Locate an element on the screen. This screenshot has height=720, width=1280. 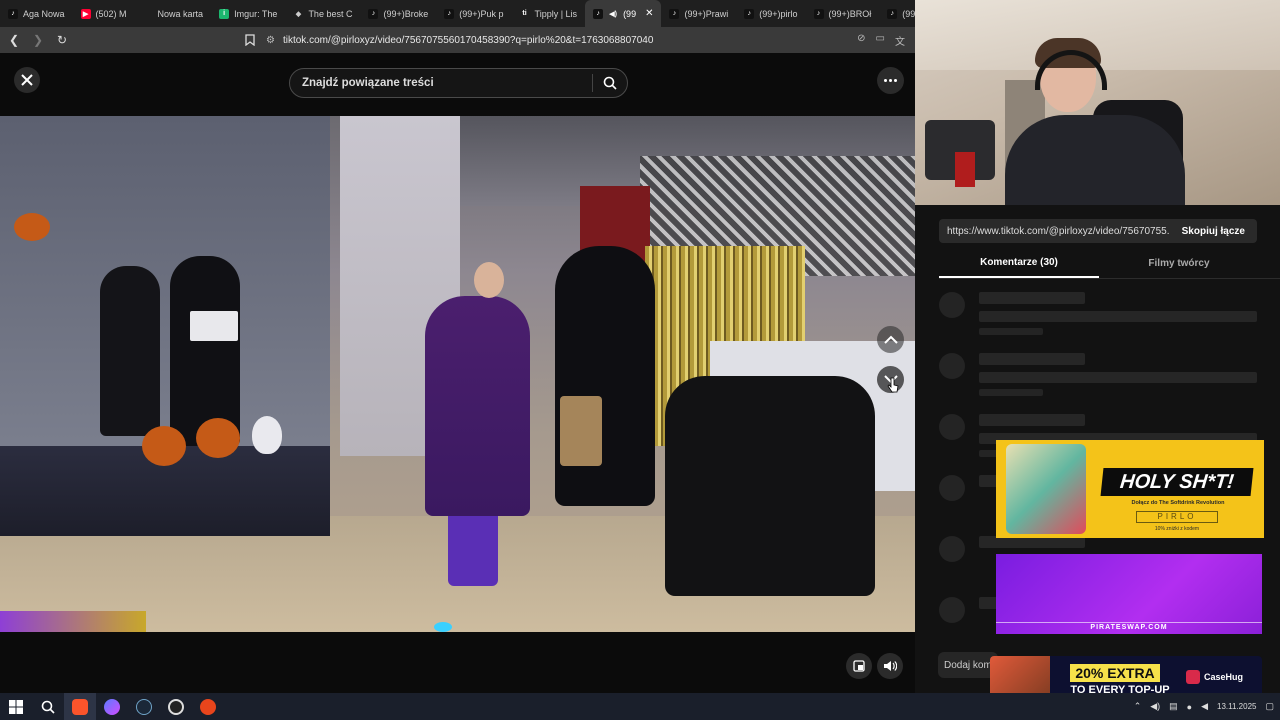
site-settings-icon: ⚙ is located at coordinates (270, 40).